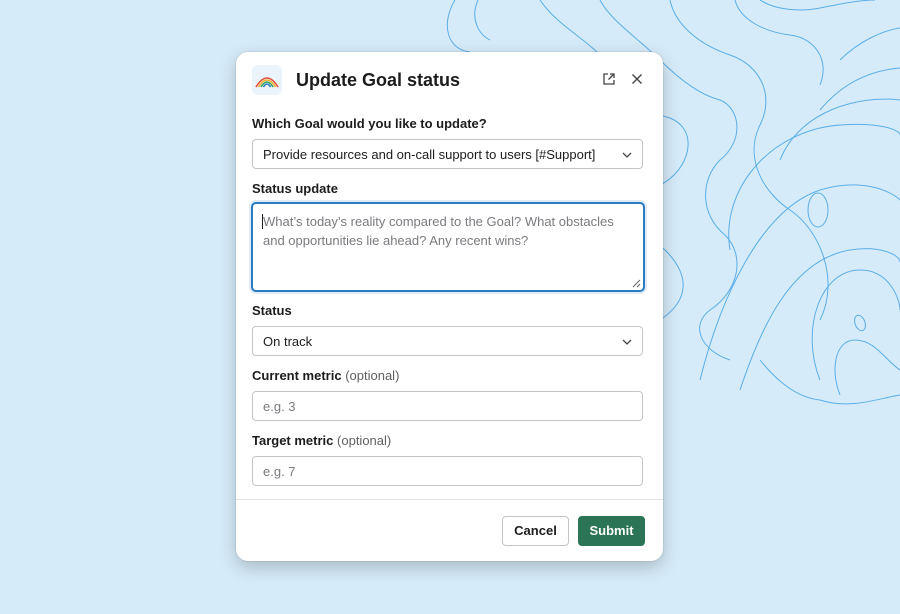  I want to click on rainbow-app-icon, so click(267, 80).